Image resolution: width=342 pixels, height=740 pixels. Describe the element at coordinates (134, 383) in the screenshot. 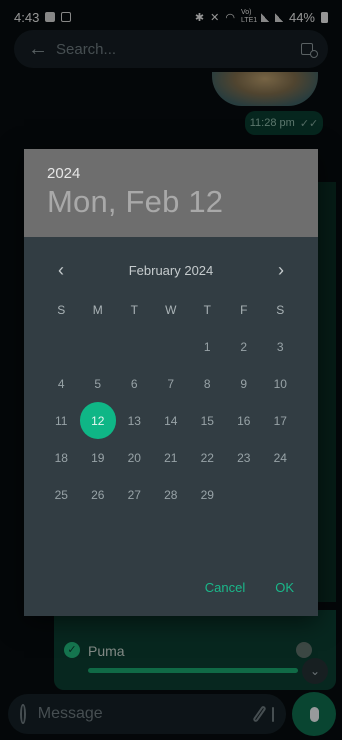

I see `calendar-day: 6` at that location.